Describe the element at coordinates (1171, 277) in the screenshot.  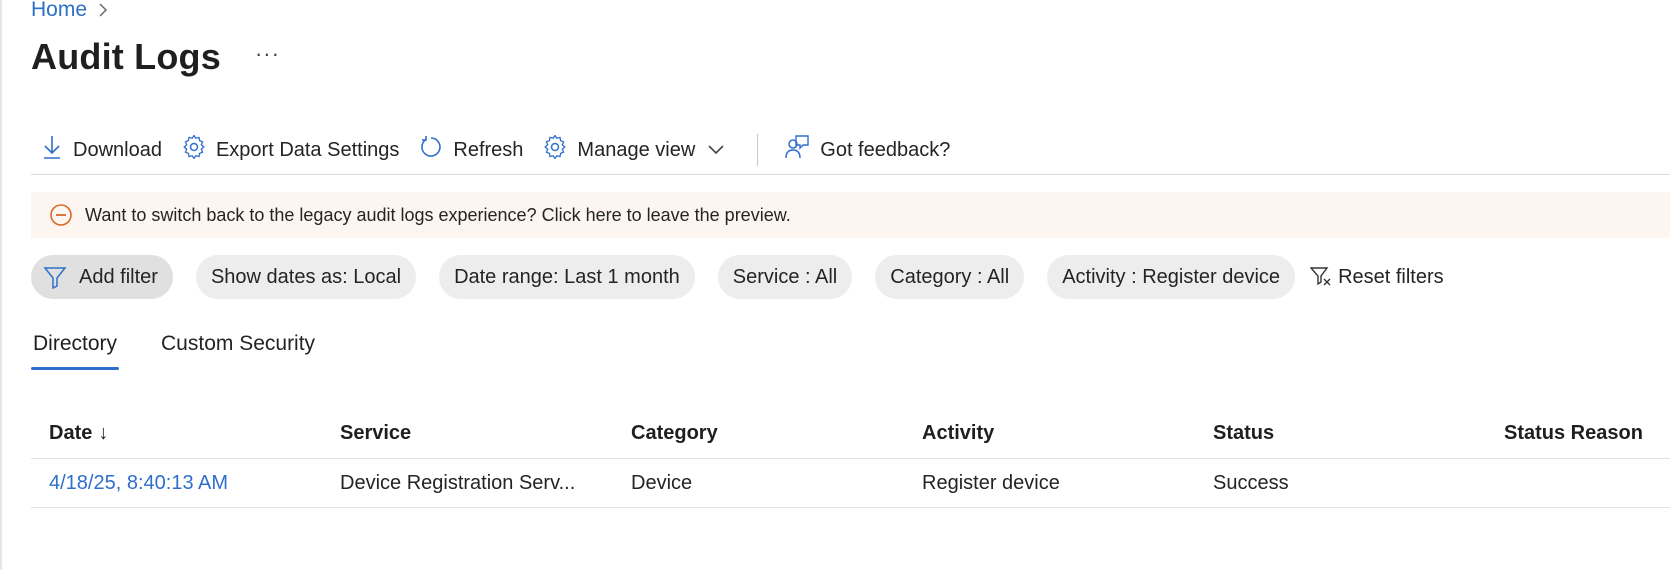
I see `activity-filter-pill: Activity : Register device` at that location.